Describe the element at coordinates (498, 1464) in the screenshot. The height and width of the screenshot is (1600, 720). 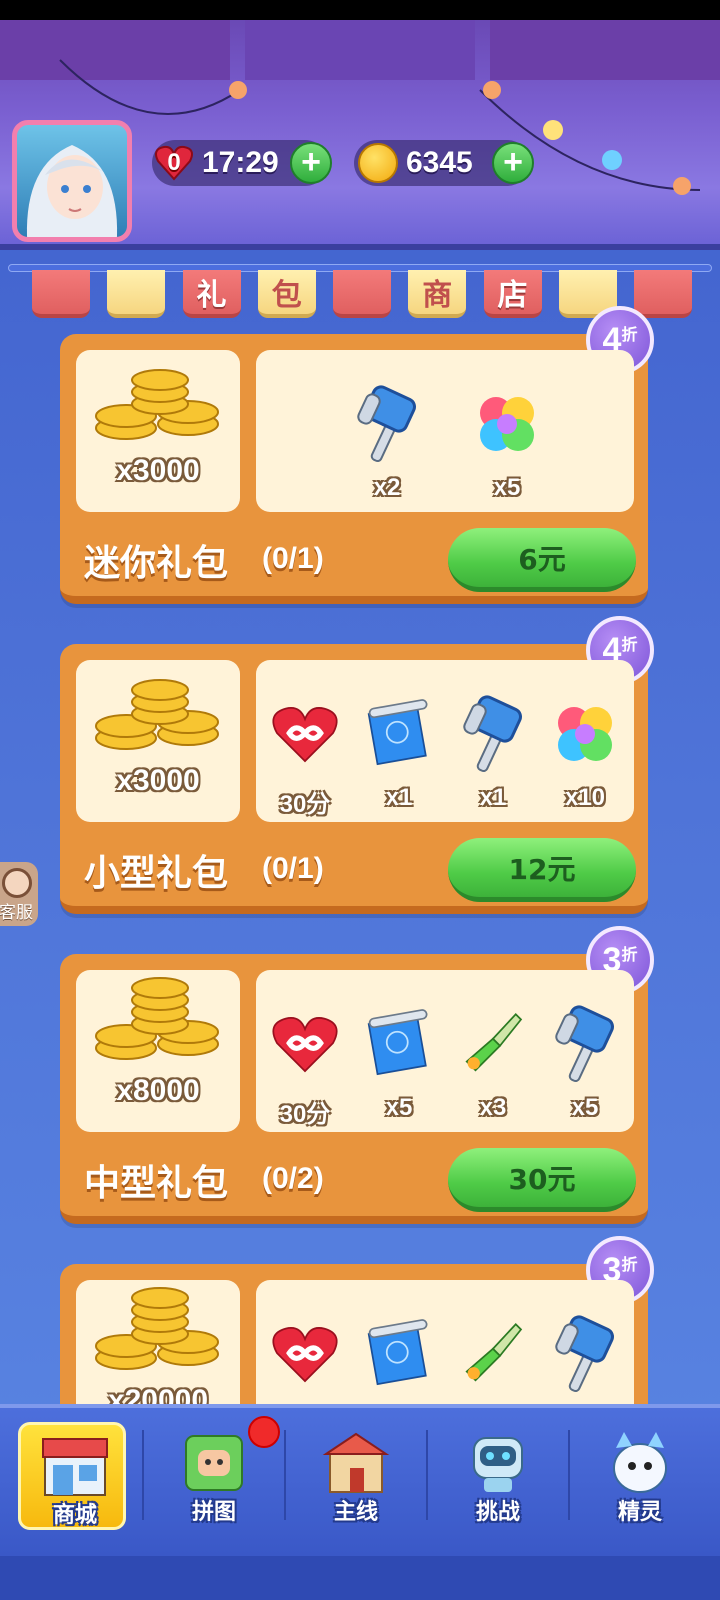
I see `challenge-robot-icon` at that location.